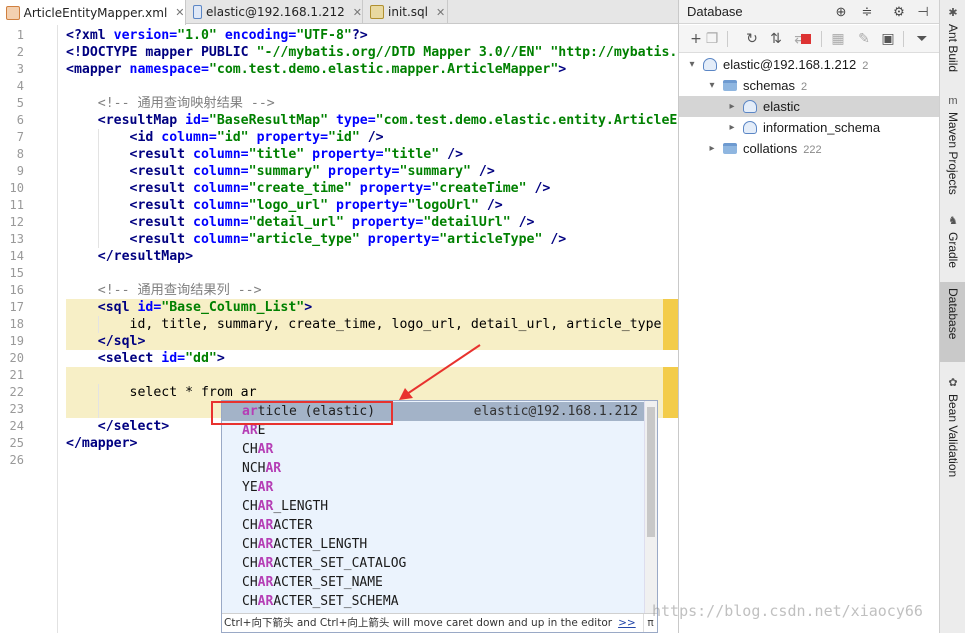 The height and width of the screenshot is (633, 965). What do you see at coordinates (923, 11) in the screenshot?
I see `hide-icon: ⊣` at bounding box center [923, 11].